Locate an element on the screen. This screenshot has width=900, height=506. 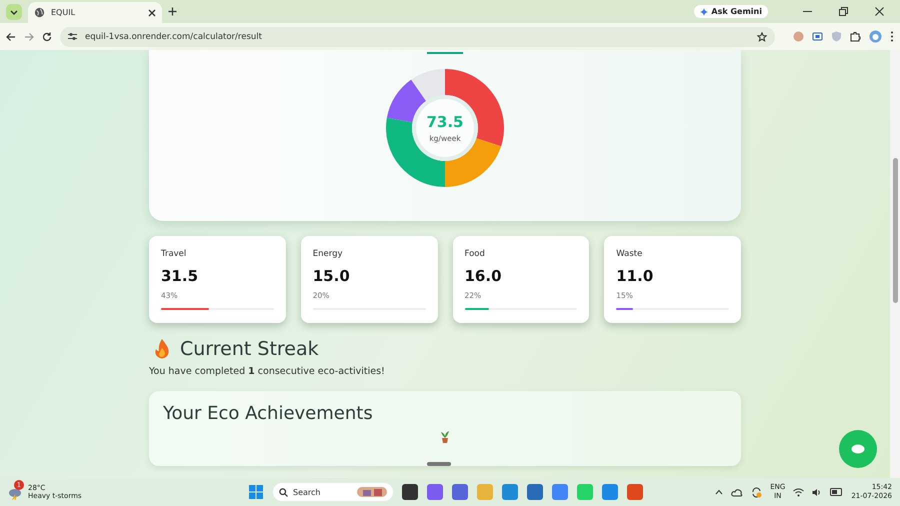
streak-text: You have completed 1 consecutive eco-activities! is located at coordinates (267, 371).